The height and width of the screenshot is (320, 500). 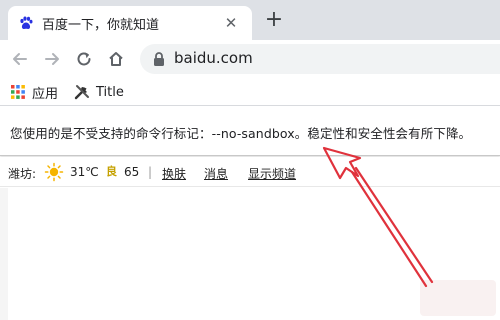 What do you see at coordinates (45, 94) in the screenshot?
I see `bookmark-apps-label: 应用` at bounding box center [45, 94].